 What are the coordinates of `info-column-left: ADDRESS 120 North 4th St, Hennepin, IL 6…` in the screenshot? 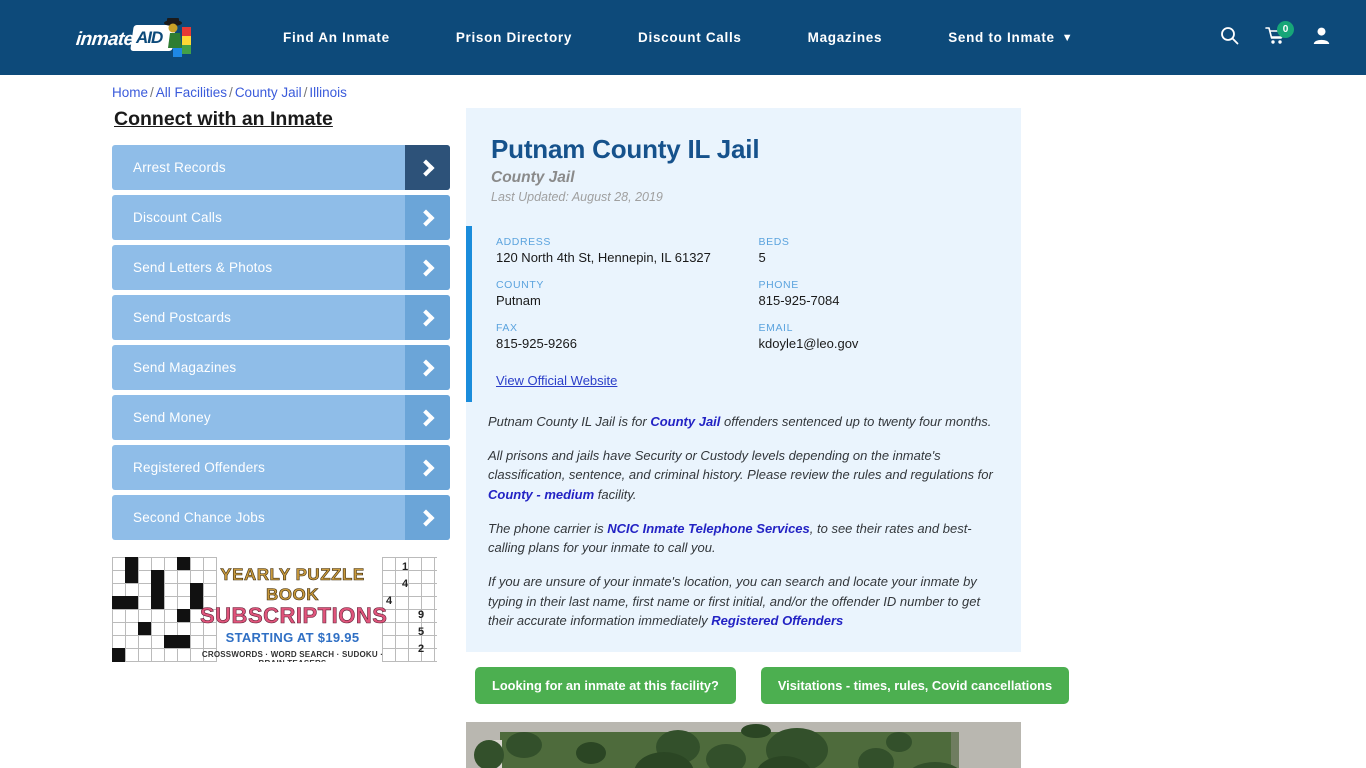 It's located at (627, 313).